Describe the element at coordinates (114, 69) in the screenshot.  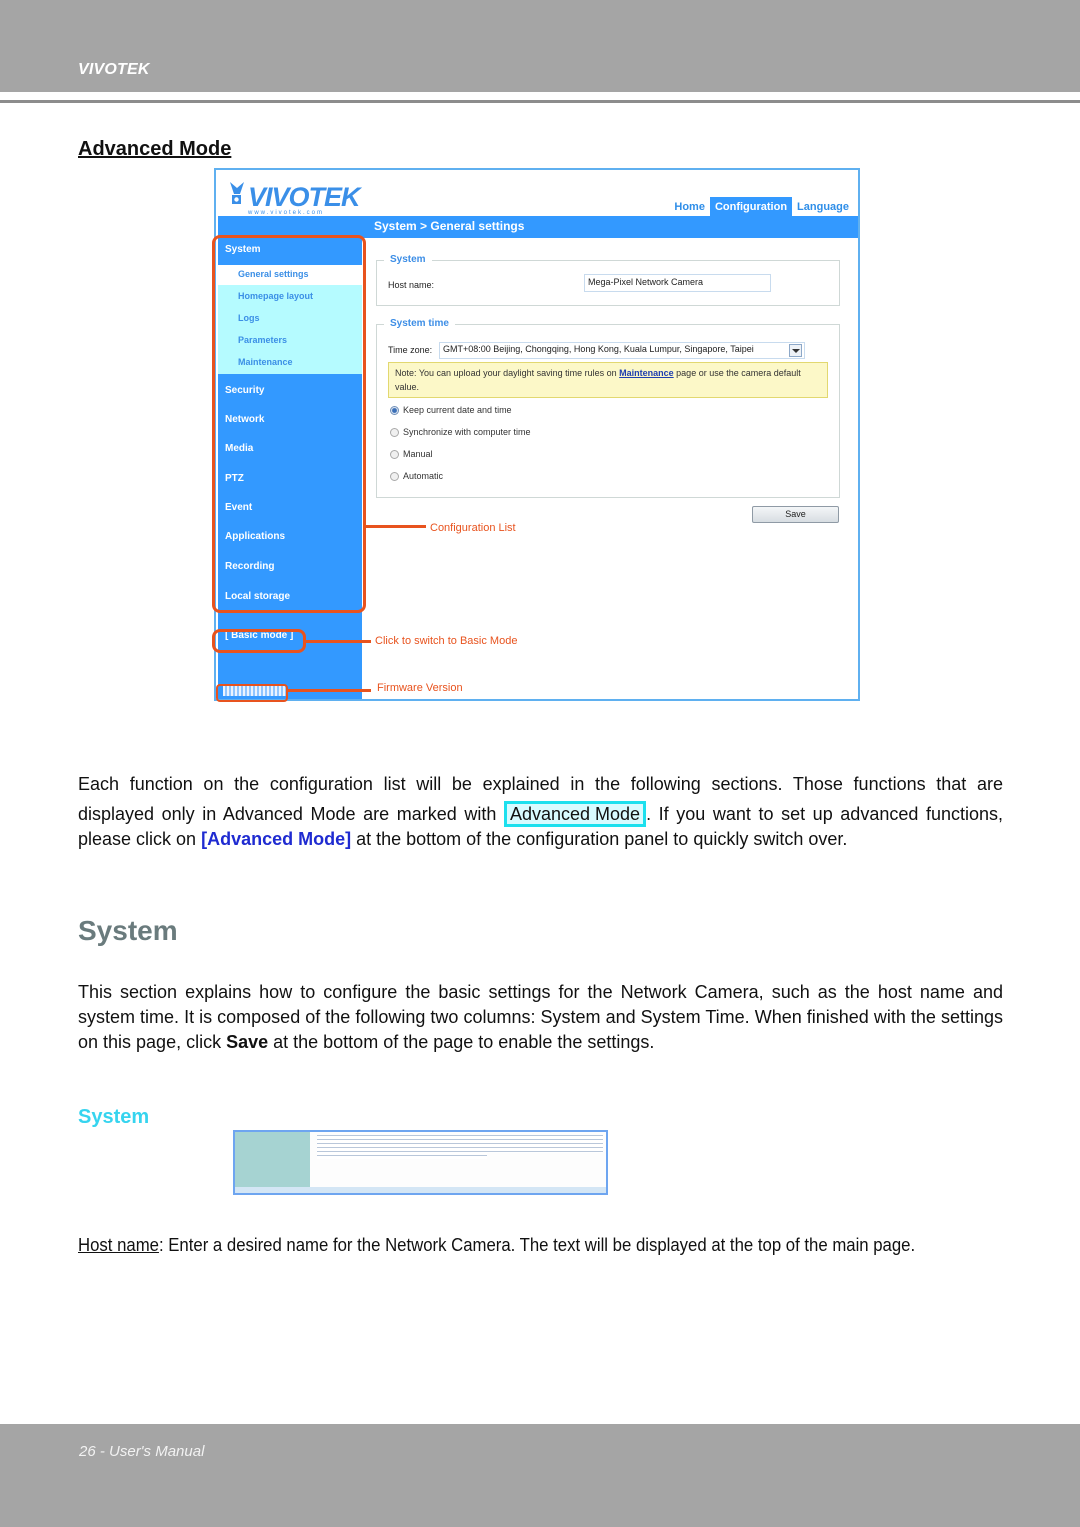
I see `brand-label: VIVOTEK` at that location.